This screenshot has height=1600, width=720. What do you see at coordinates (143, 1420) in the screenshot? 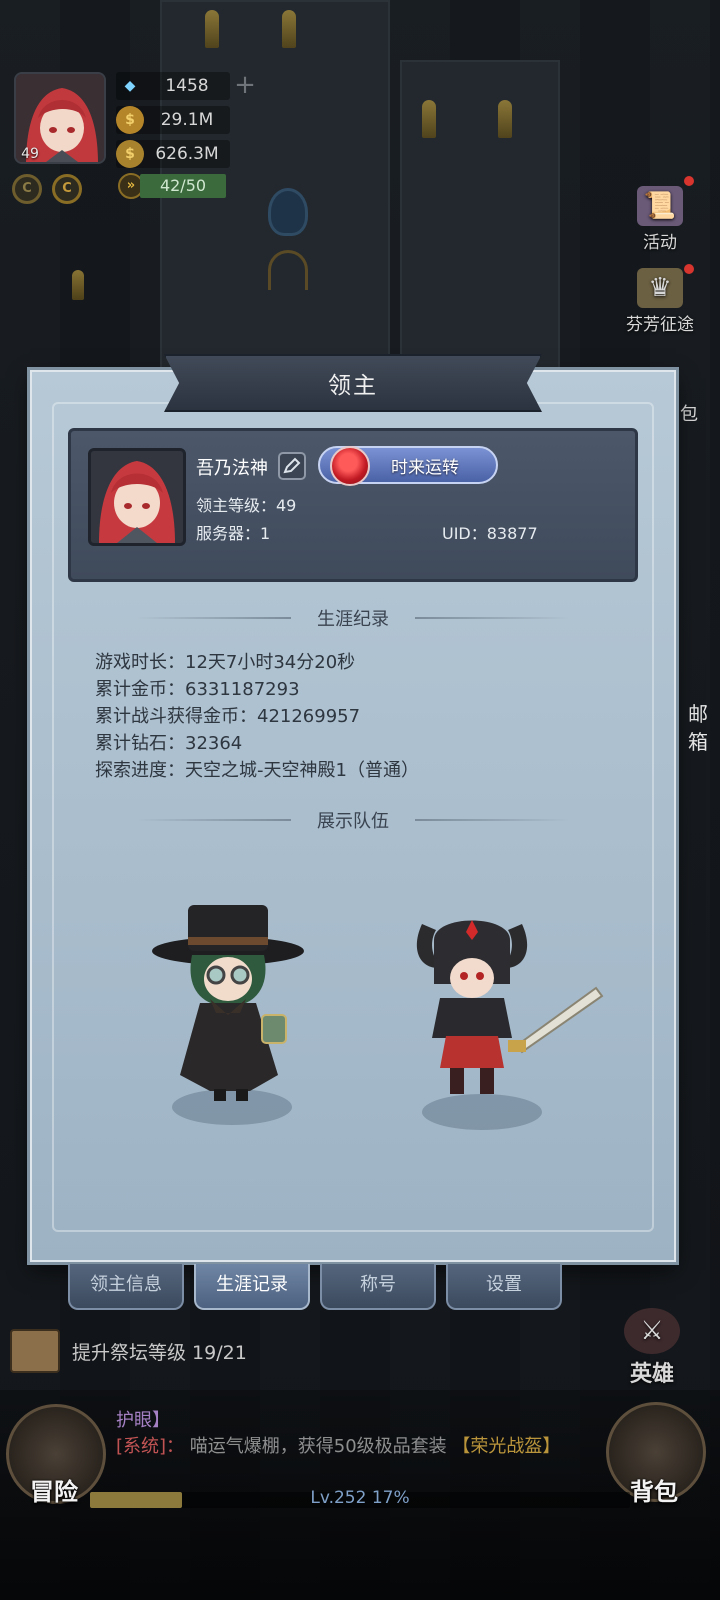
I see `chat-tag: 护眼】` at bounding box center [143, 1420].